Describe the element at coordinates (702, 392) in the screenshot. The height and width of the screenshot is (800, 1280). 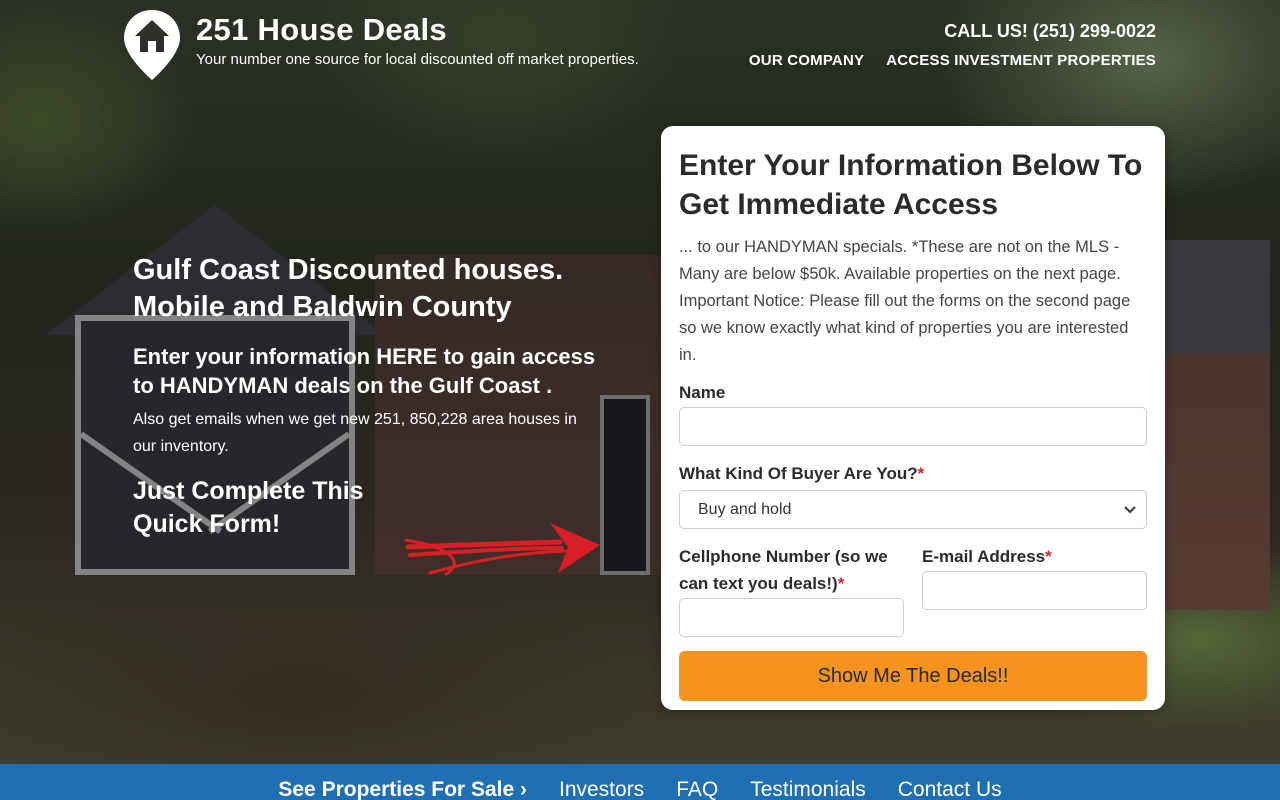
I see `name-label: Name` at that location.